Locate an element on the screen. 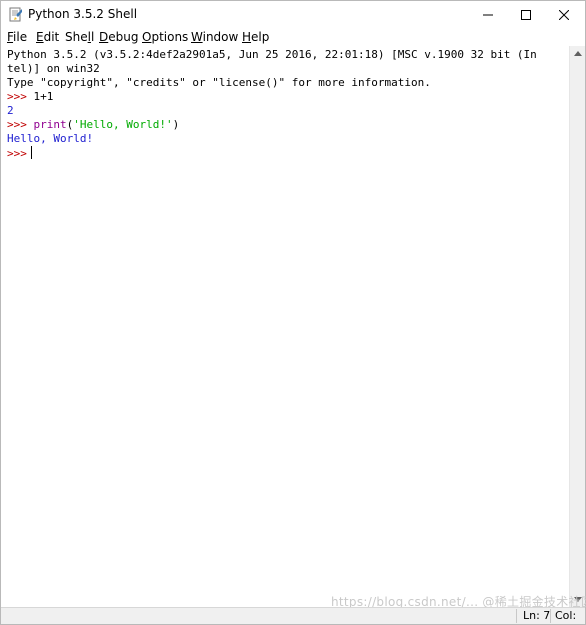 The height and width of the screenshot is (625, 586). minimize-icon is located at coordinates (487, 14).